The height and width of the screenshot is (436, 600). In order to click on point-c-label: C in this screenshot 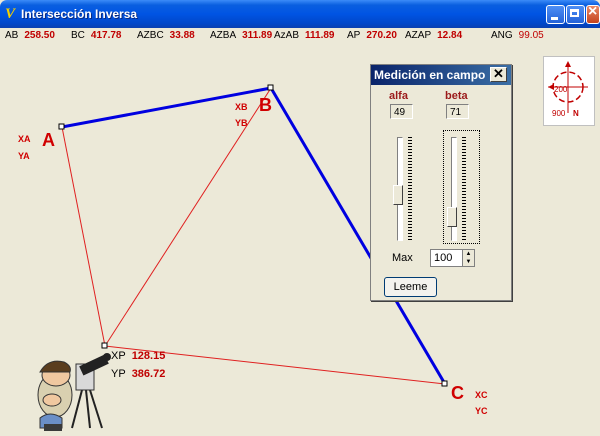, I will do `click(457, 393)`.